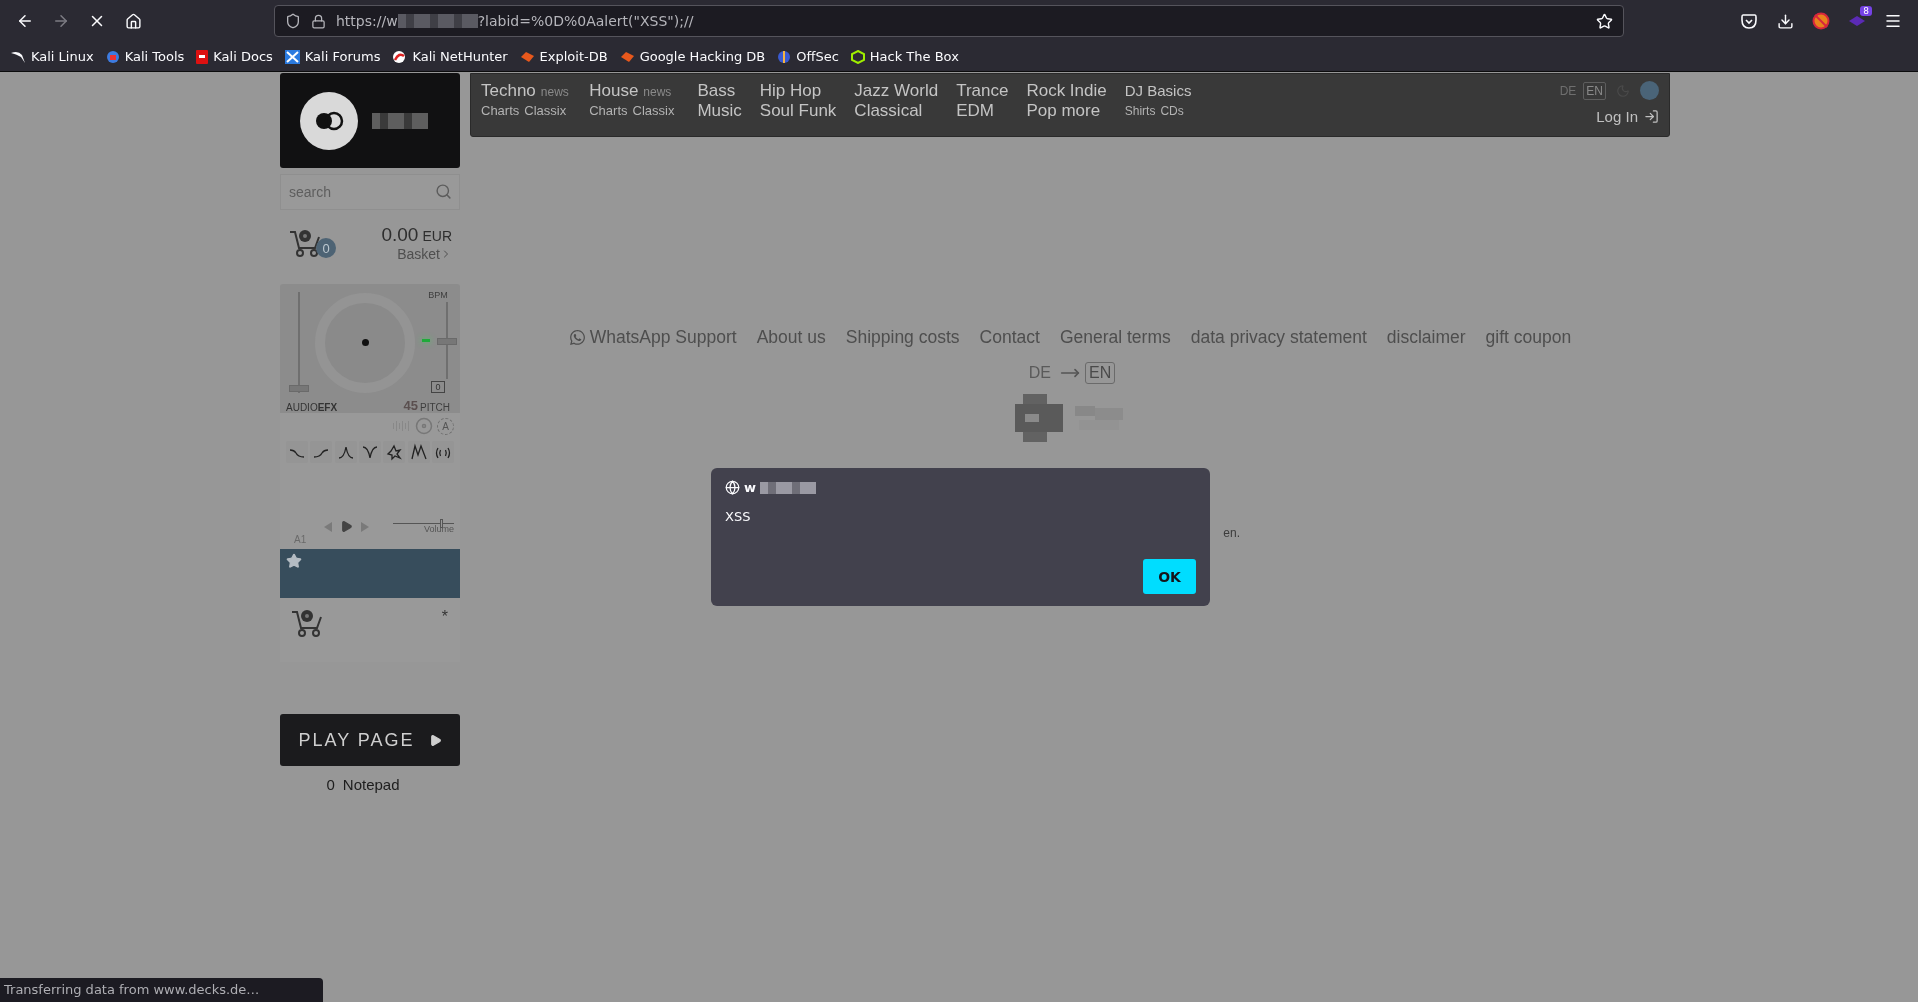 This screenshot has height=1002, width=1918. I want to click on bookmark-link: Kali Linux, so click(52, 56).